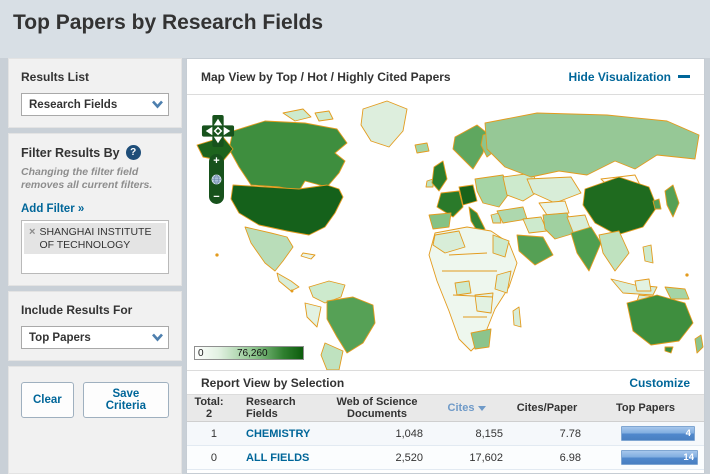  I want to click on map-china, so click(620, 206).